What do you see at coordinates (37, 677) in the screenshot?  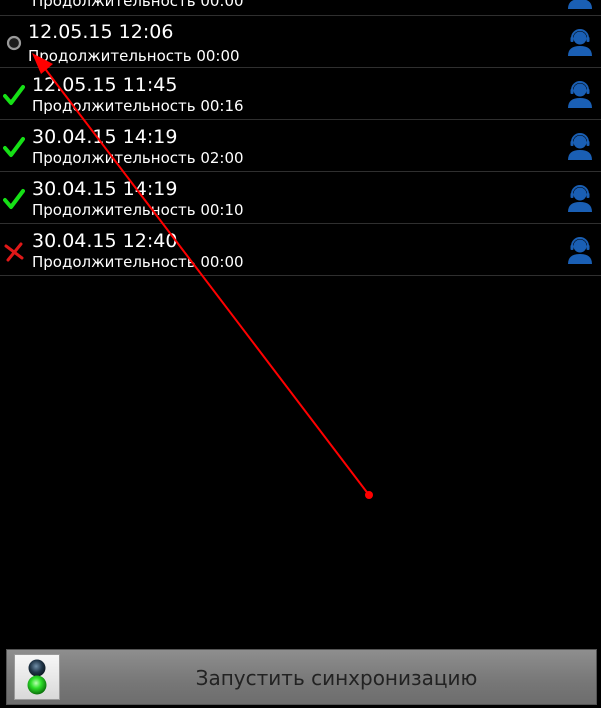 I see `traffic-light-icon` at bounding box center [37, 677].